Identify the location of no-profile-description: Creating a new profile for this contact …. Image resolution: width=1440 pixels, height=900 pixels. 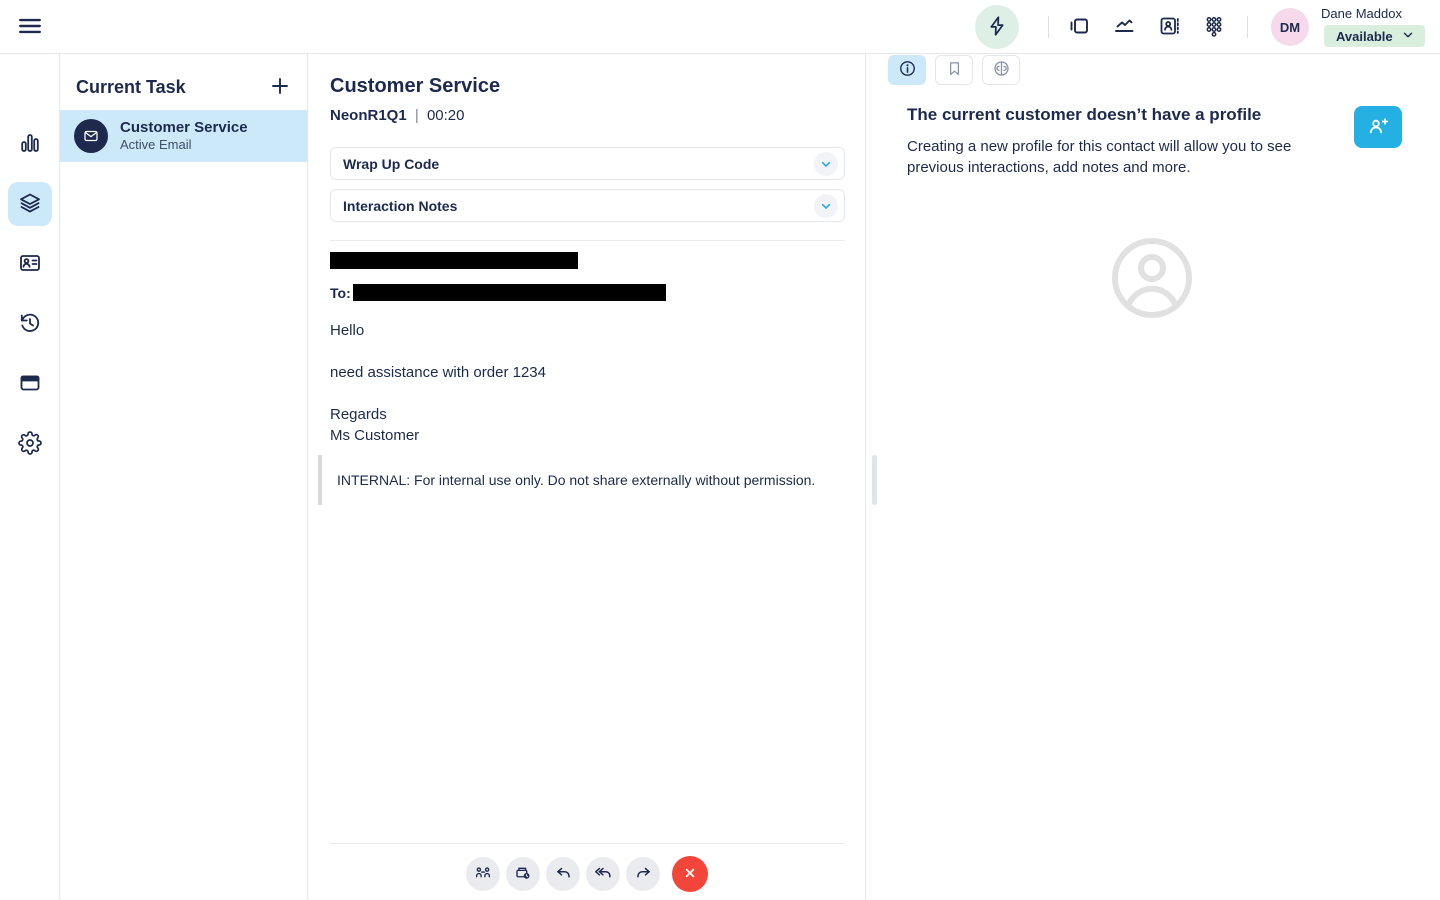
(1099, 157).